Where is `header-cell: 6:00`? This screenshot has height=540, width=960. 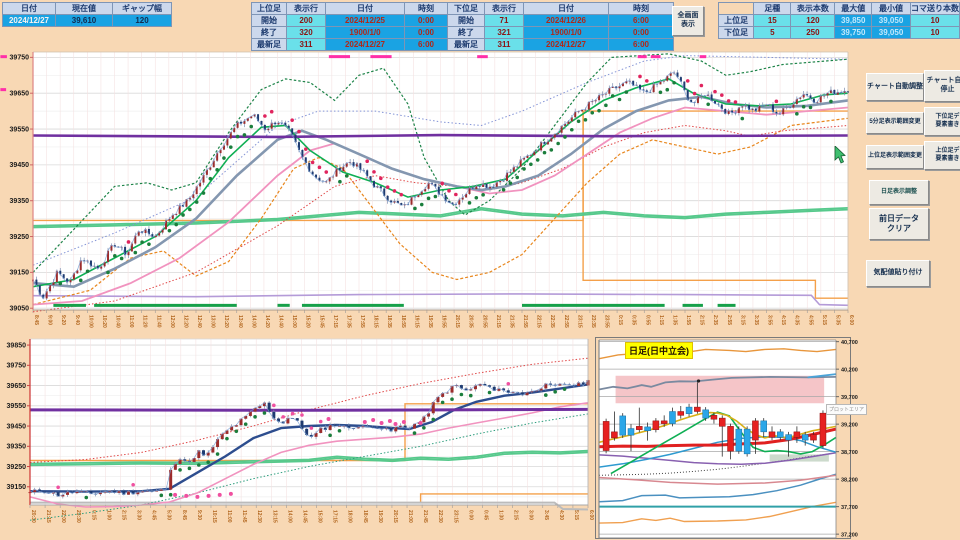 header-cell: 6:00 is located at coordinates (641, 44).